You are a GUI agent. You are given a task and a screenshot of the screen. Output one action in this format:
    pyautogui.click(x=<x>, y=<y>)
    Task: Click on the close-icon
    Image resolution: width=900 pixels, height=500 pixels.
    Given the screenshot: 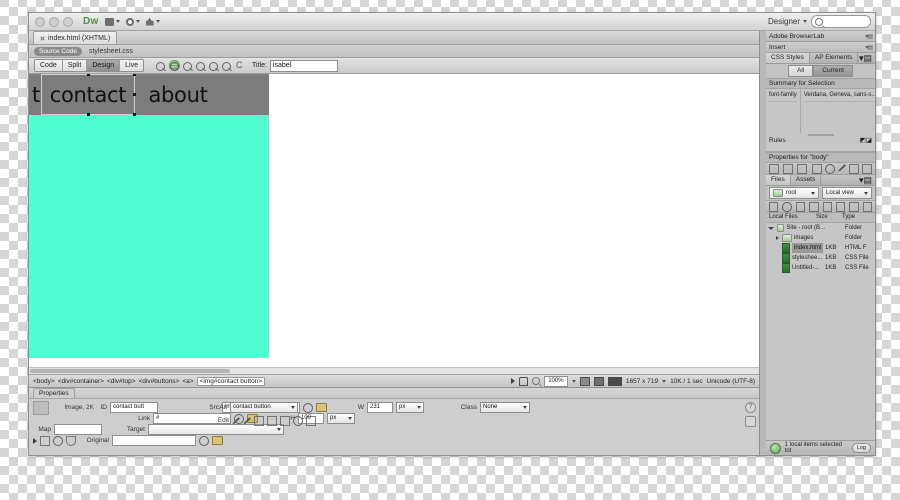 What is the action you would take?
    pyautogui.click(x=42, y=38)
    